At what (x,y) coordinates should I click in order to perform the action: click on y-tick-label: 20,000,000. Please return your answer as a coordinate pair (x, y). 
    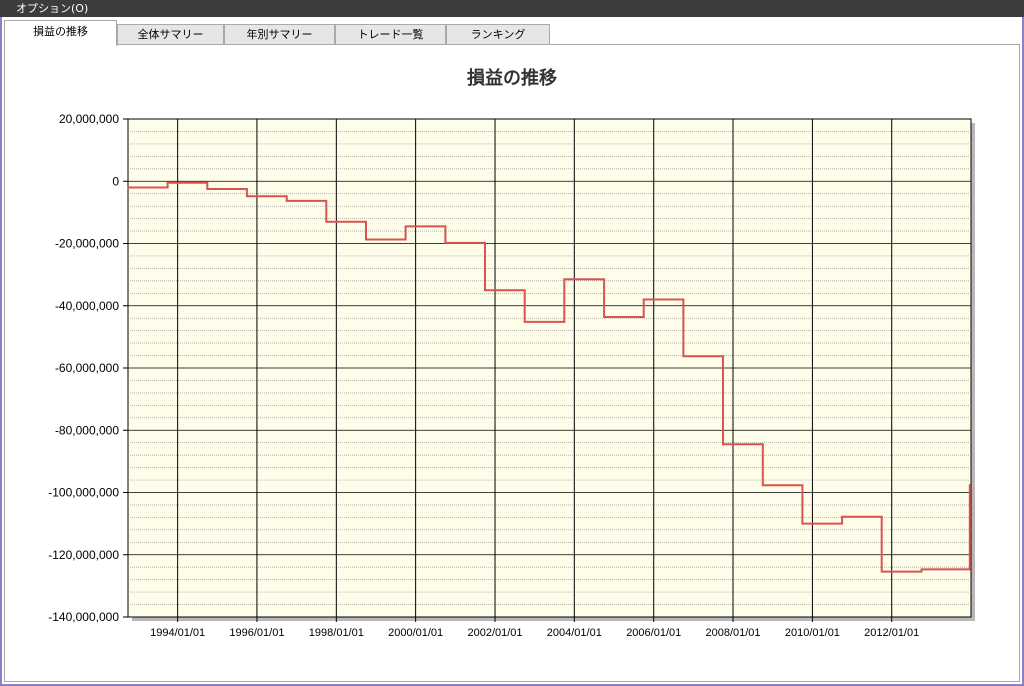
    Looking at the image, I should click on (89, 119).